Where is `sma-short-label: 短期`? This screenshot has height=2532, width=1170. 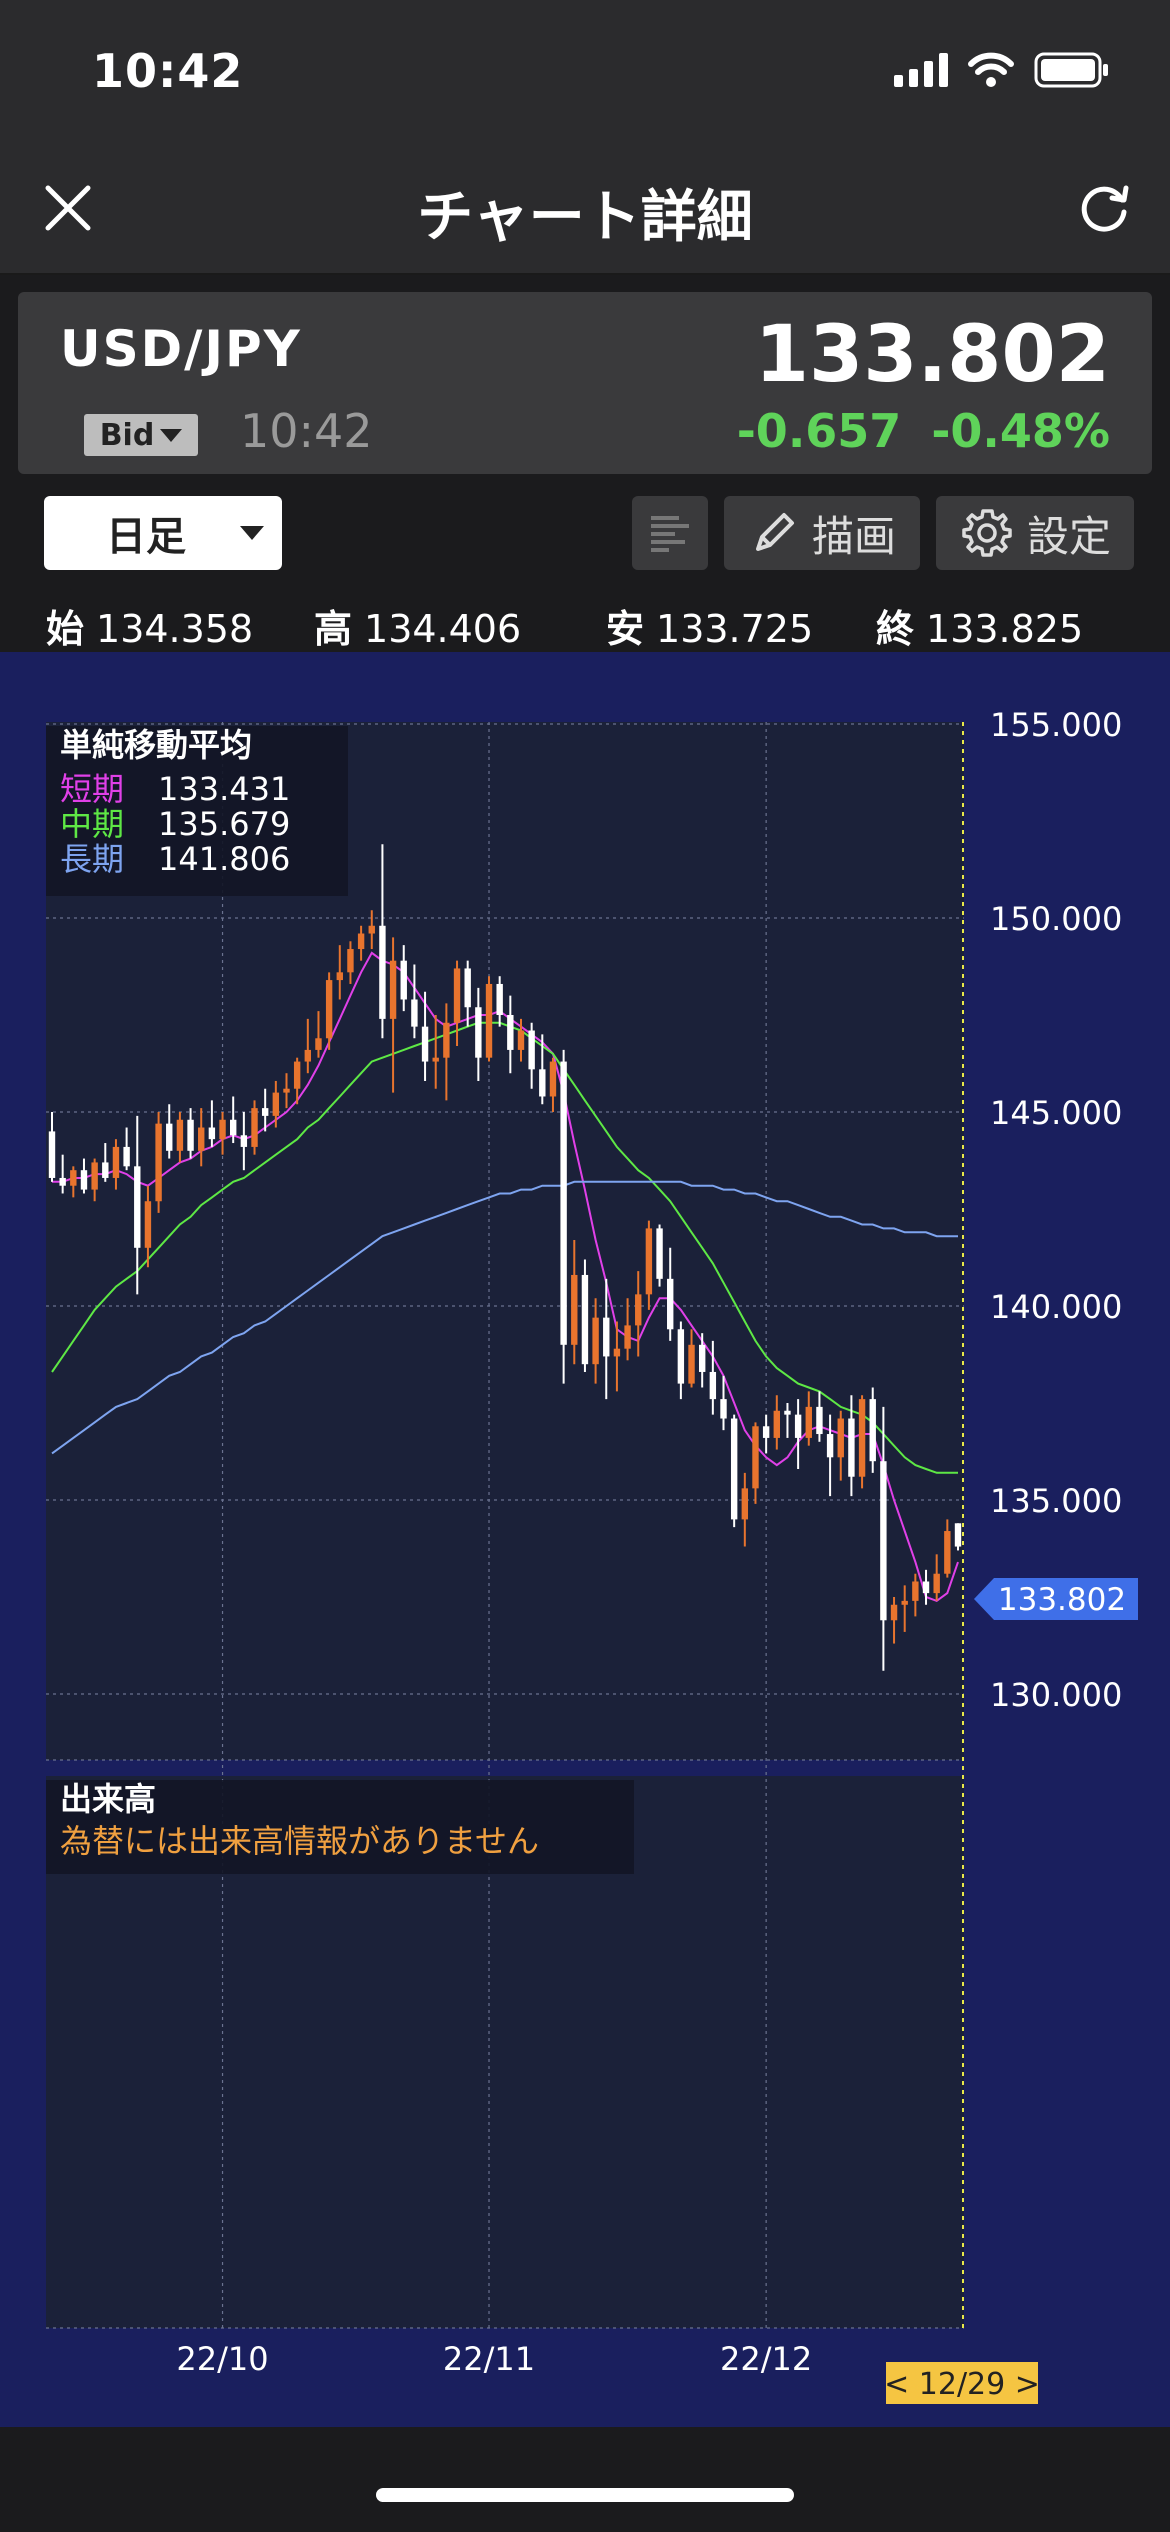 sma-short-label: 短期 is located at coordinates (92, 789).